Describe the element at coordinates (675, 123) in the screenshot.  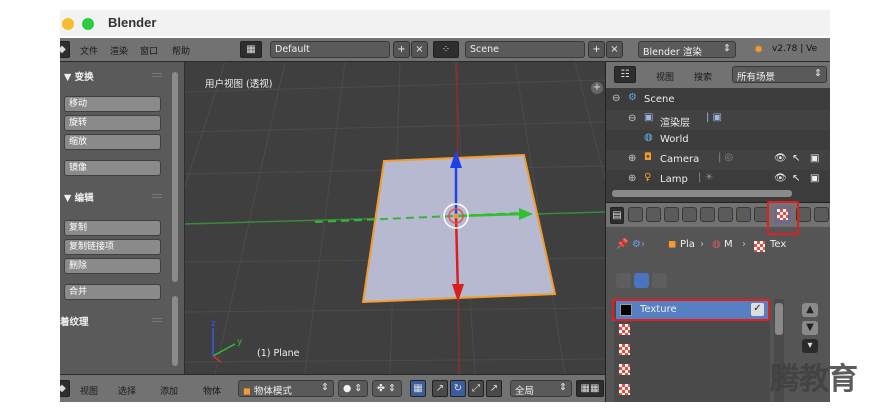
I see `outliner-row-label: 渲染层` at that location.